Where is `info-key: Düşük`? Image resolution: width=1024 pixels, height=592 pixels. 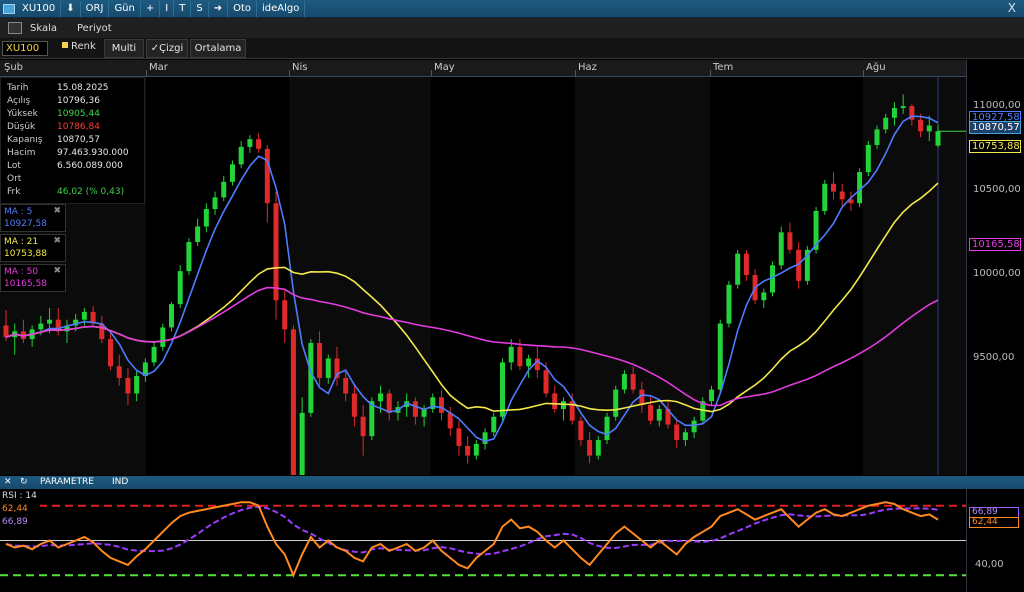 info-key: Düşük is located at coordinates (21, 127).